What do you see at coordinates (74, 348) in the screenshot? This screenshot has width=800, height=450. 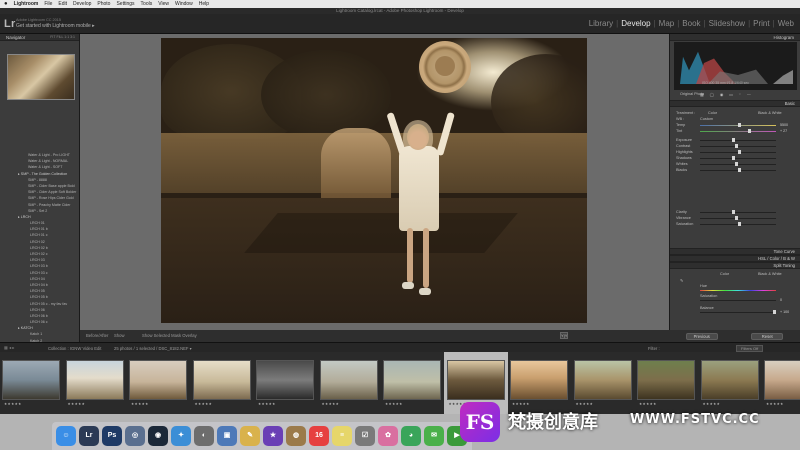 I see `collection-path: Collection : IGNW Video Edit` at bounding box center [74, 348].